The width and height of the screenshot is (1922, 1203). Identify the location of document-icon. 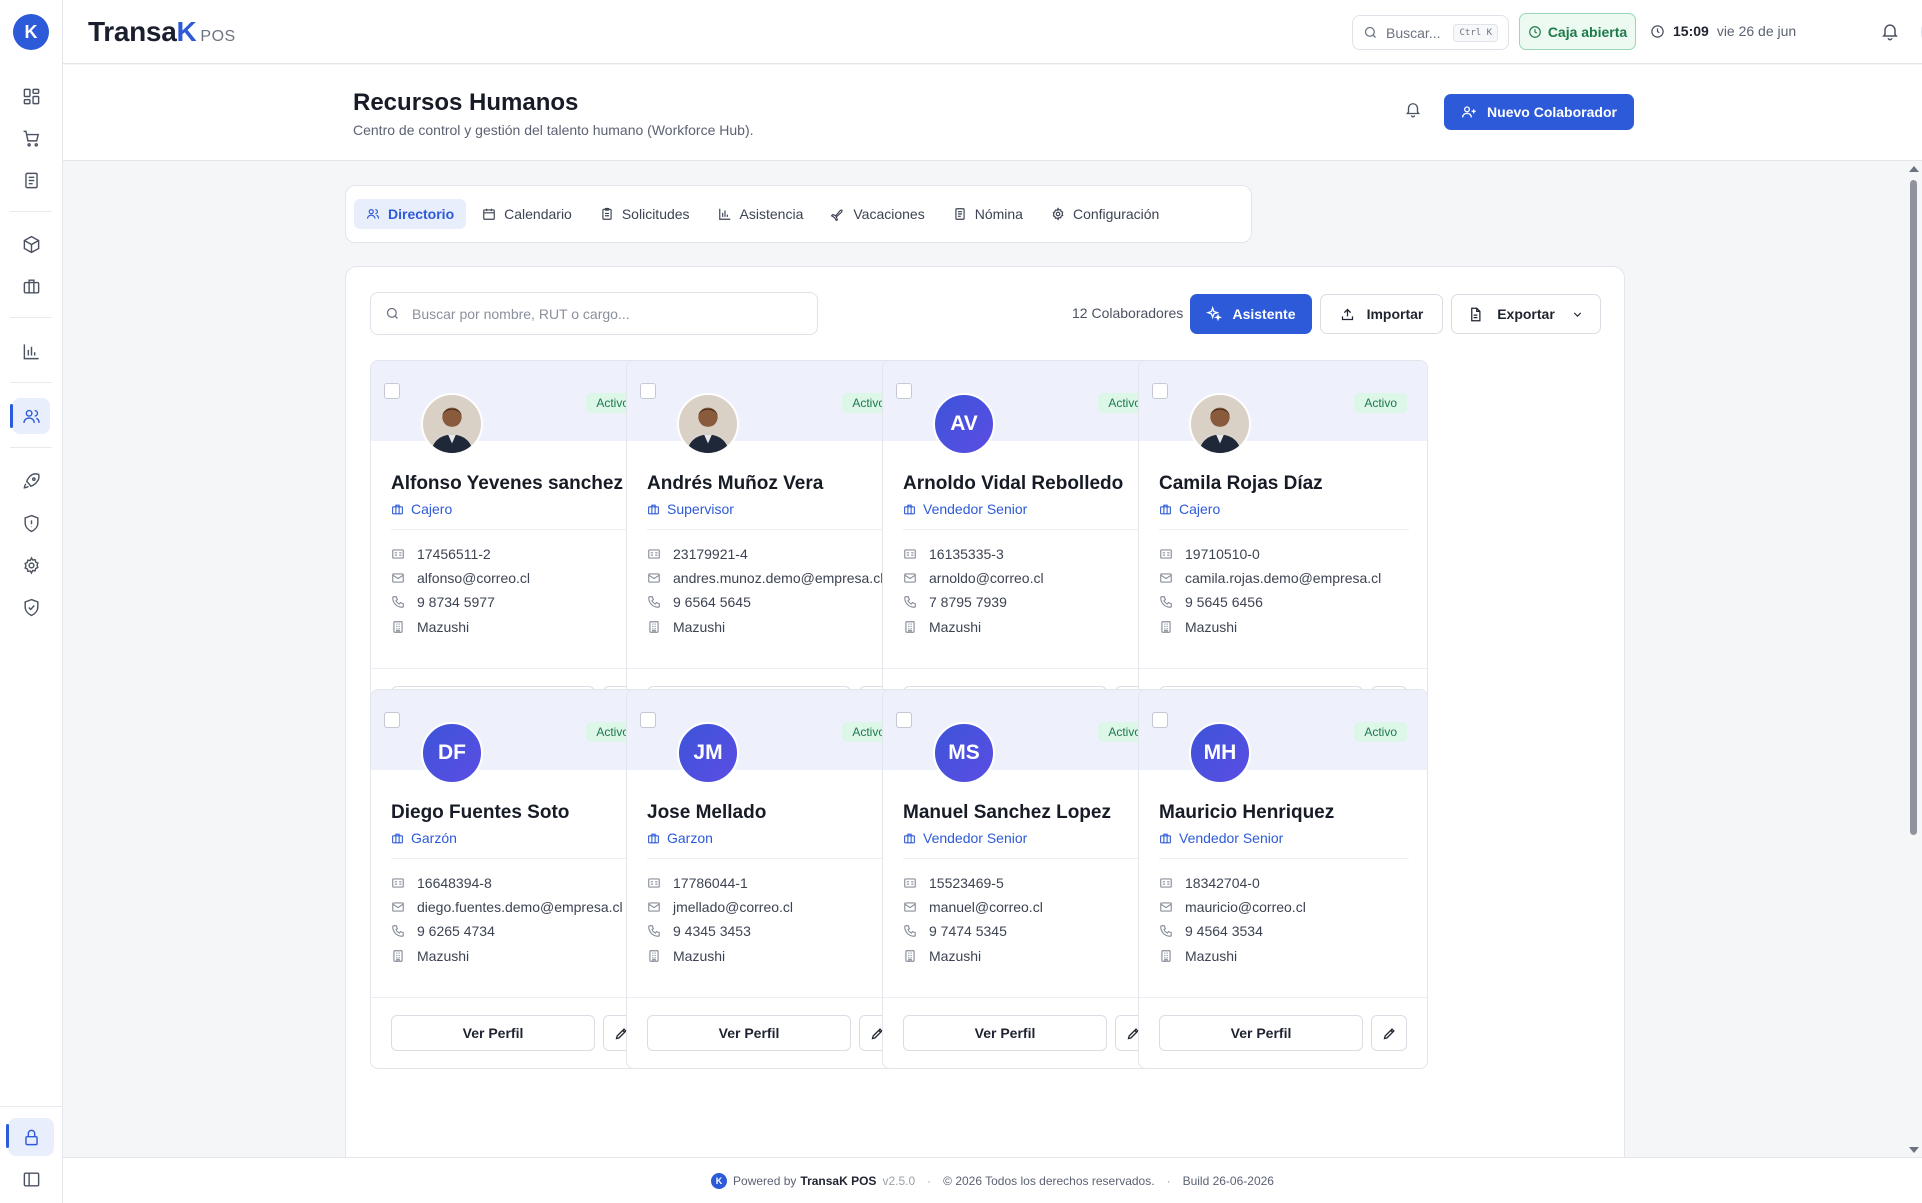
(31, 180).